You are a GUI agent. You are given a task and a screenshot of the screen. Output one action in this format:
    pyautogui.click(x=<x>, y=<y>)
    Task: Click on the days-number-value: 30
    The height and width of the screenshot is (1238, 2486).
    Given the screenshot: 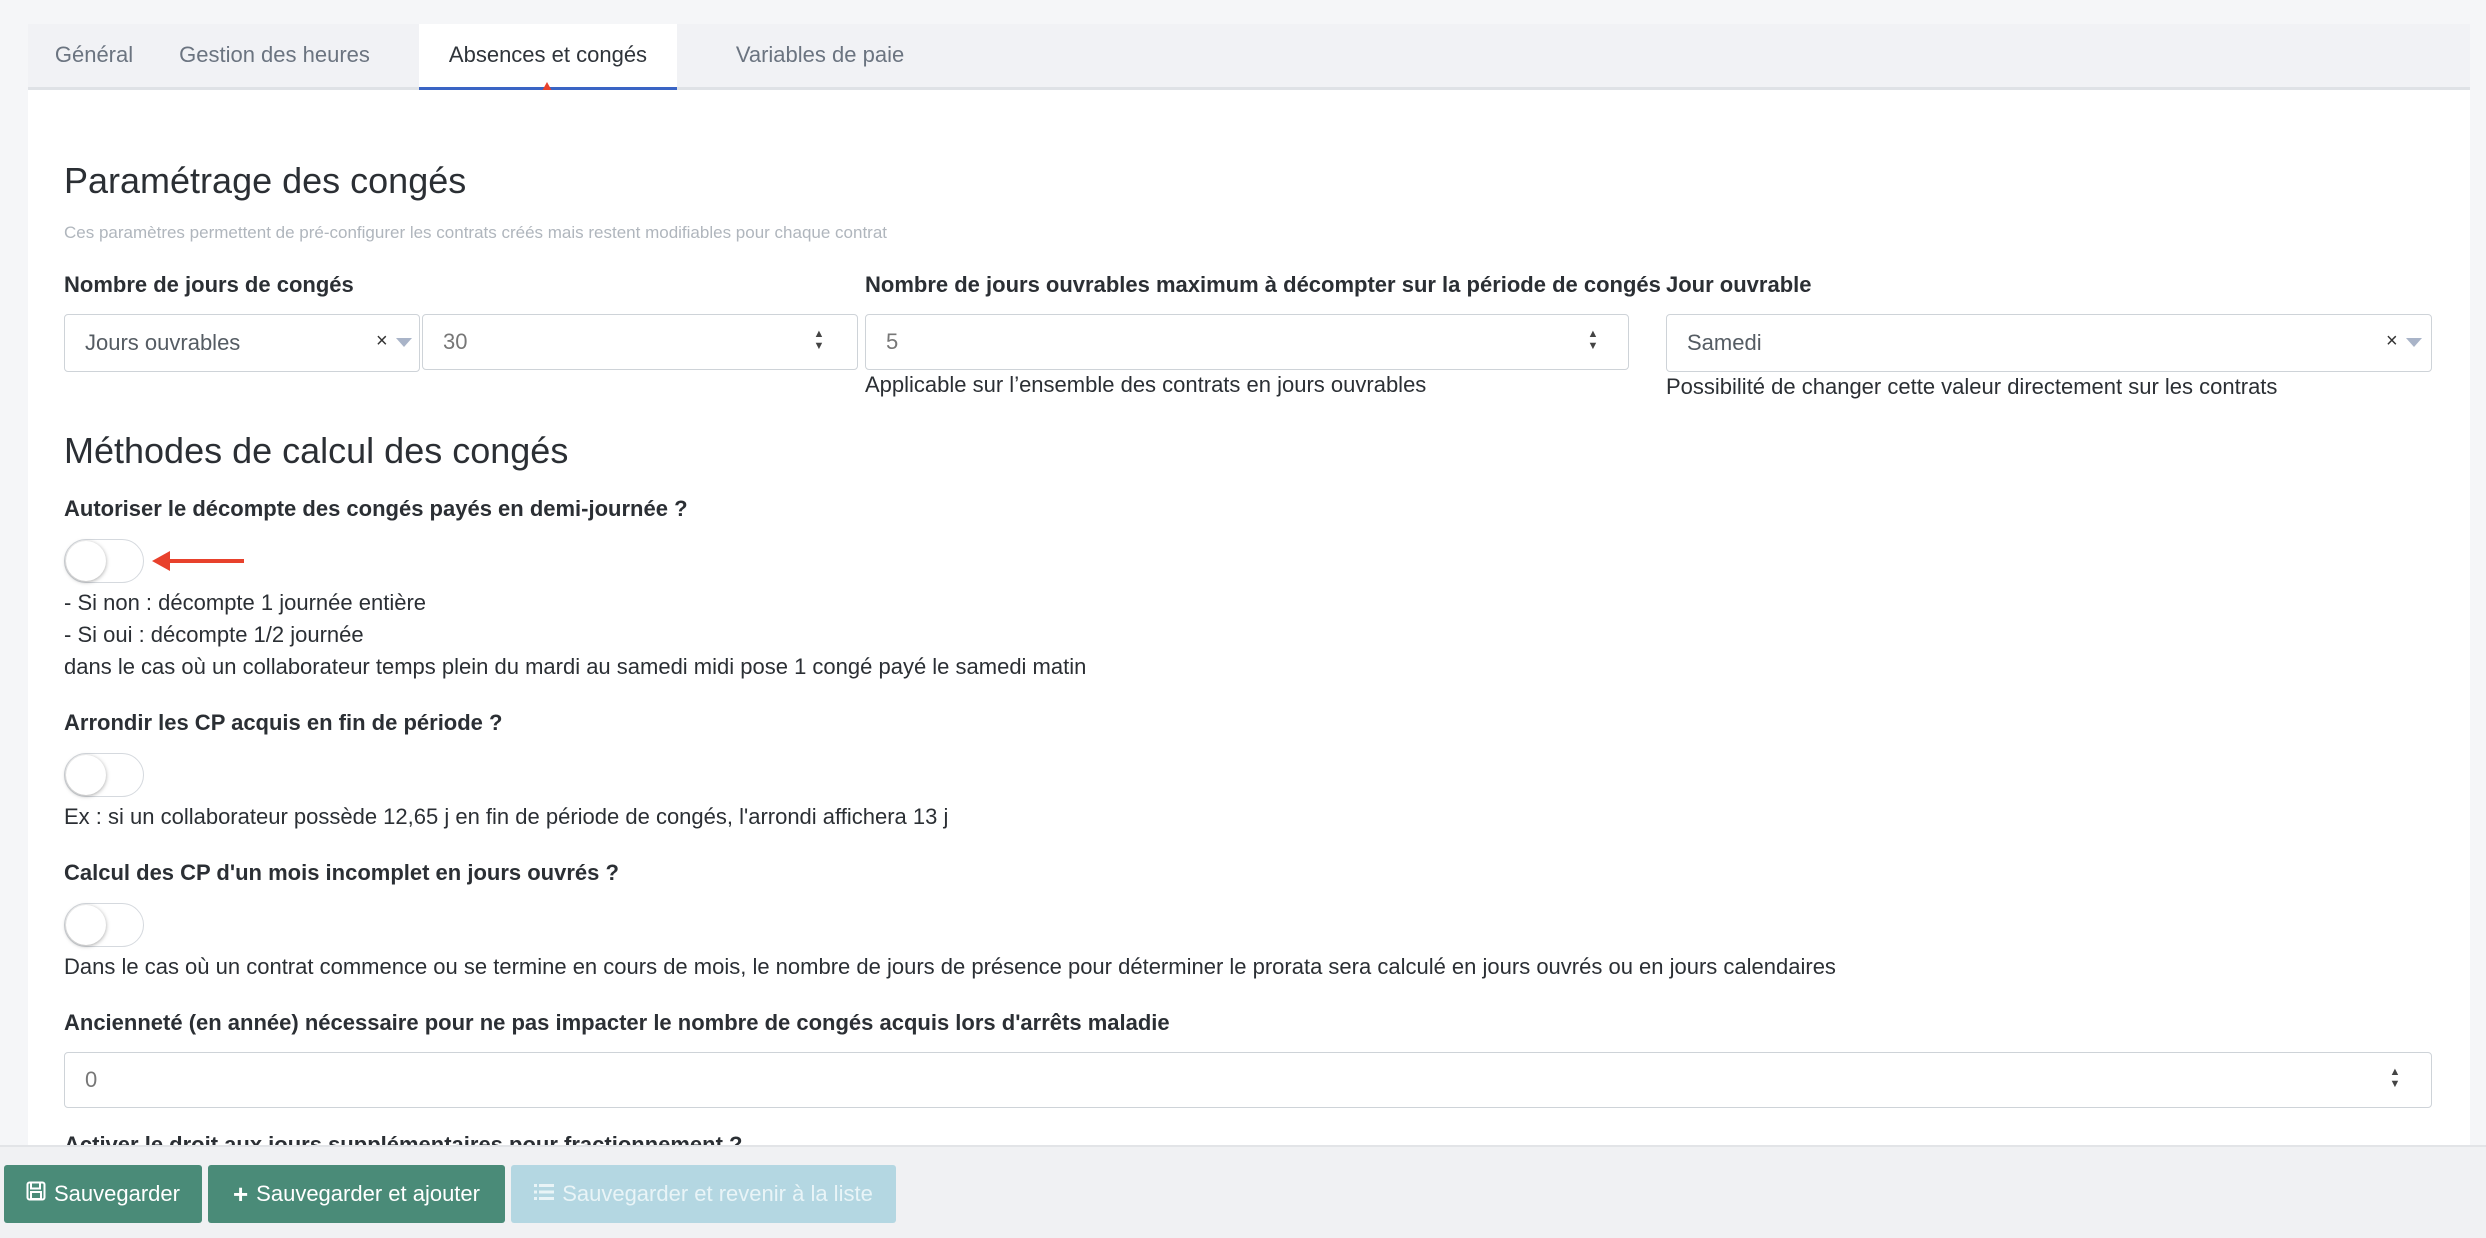 What is the action you would take?
    pyautogui.click(x=455, y=341)
    